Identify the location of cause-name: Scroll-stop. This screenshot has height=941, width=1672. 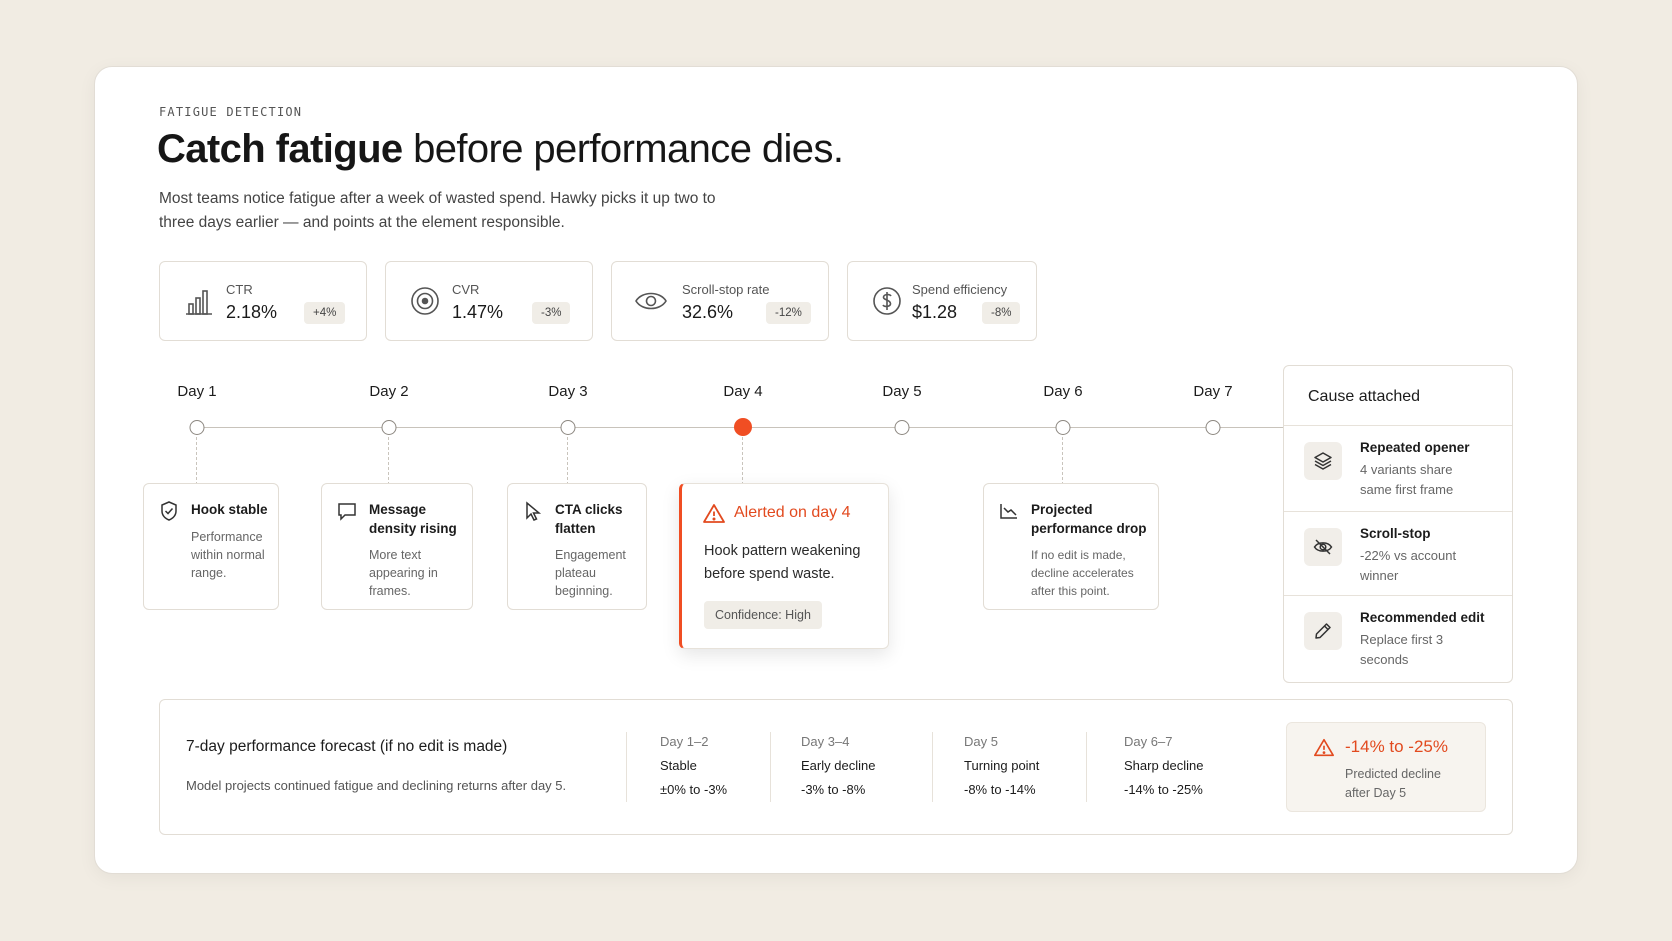
(1395, 533).